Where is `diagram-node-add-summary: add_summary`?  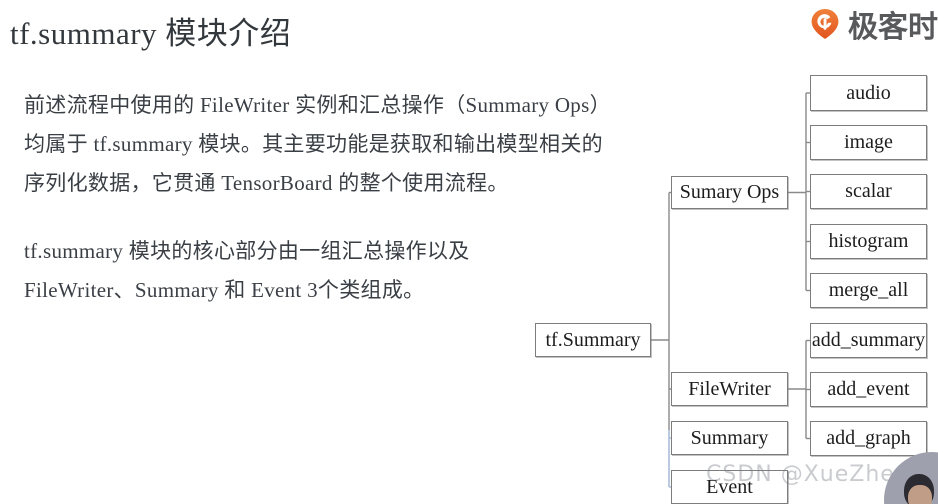
diagram-node-add-summary: add_summary is located at coordinates (868, 340).